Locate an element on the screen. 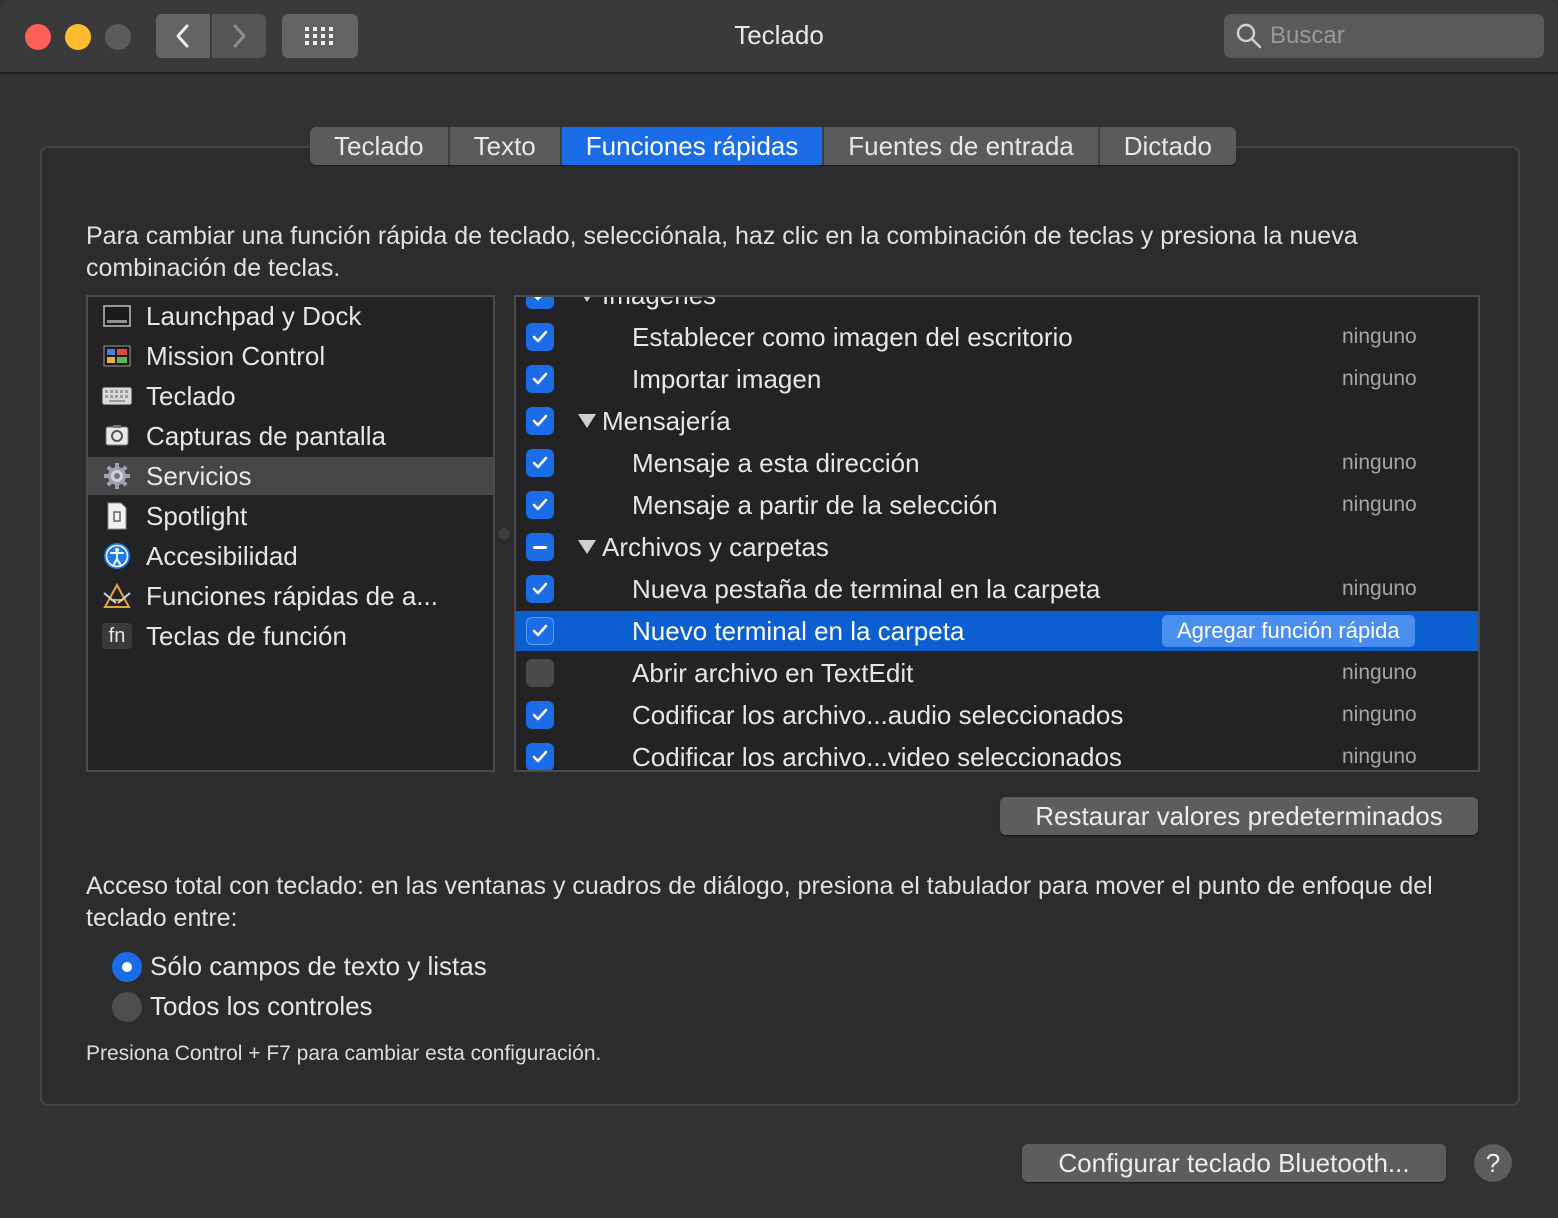 Image resolution: width=1558 pixels, height=1218 pixels. shortcut-group-mensajeria: Mensajería is located at coordinates (997, 421).